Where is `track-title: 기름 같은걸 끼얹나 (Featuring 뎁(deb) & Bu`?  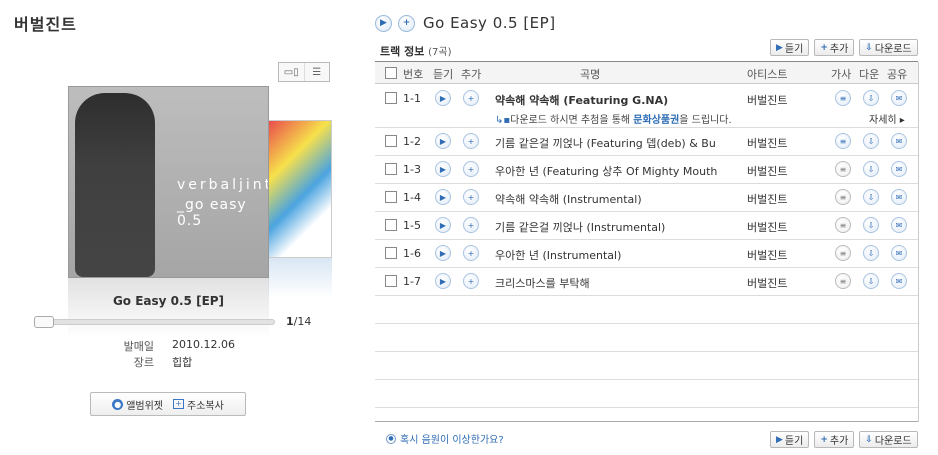
track-title: 기름 같은걸 끼얹나 (Featuring 뎁(deb) & Bu is located at coordinates (615, 143).